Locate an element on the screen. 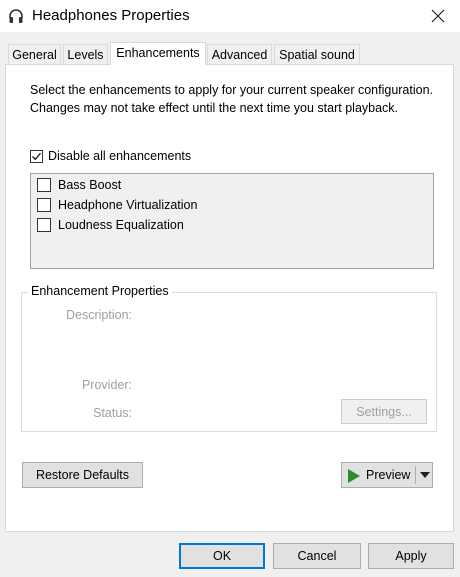 This screenshot has width=460, height=577. list-item: Headphone Virtualization is located at coordinates (117, 205).